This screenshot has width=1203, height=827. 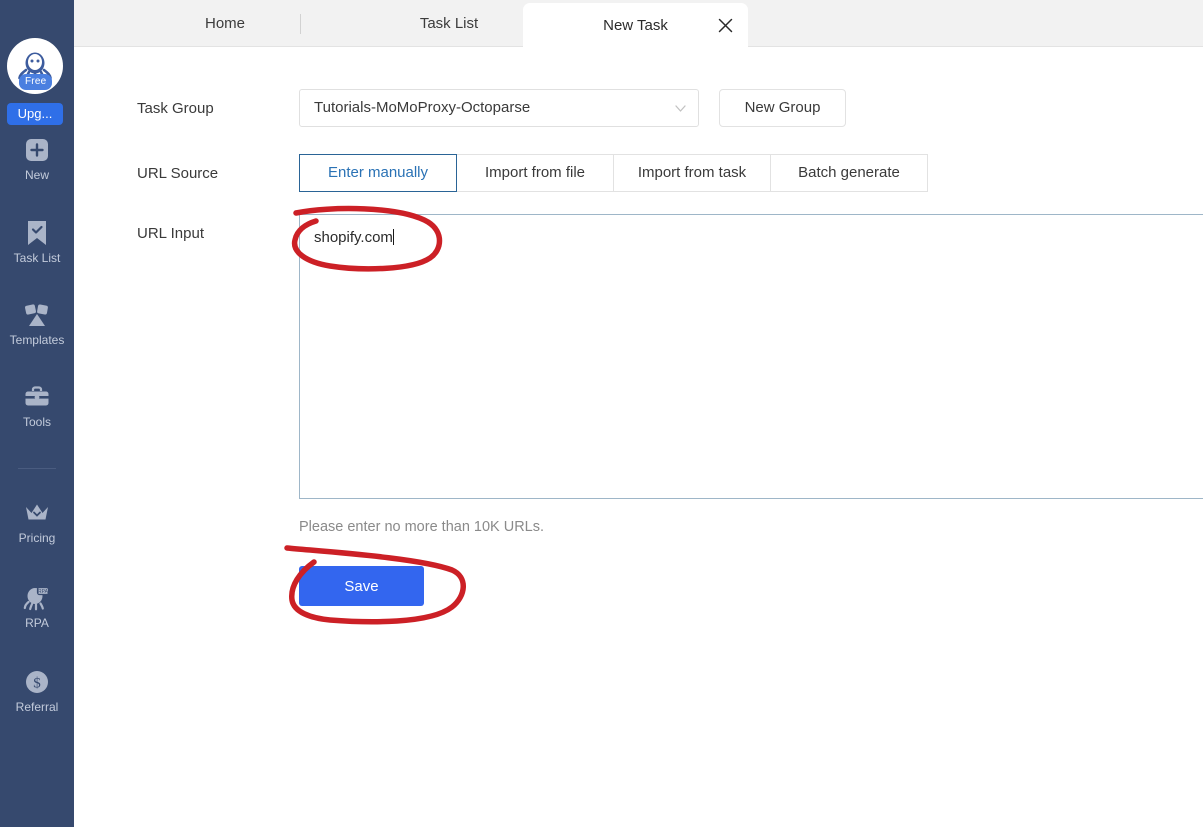 What do you see at coordinates (37, 233) in the screenshot?
I see `bookmark-check-icon` at bounding box center [37, 233].